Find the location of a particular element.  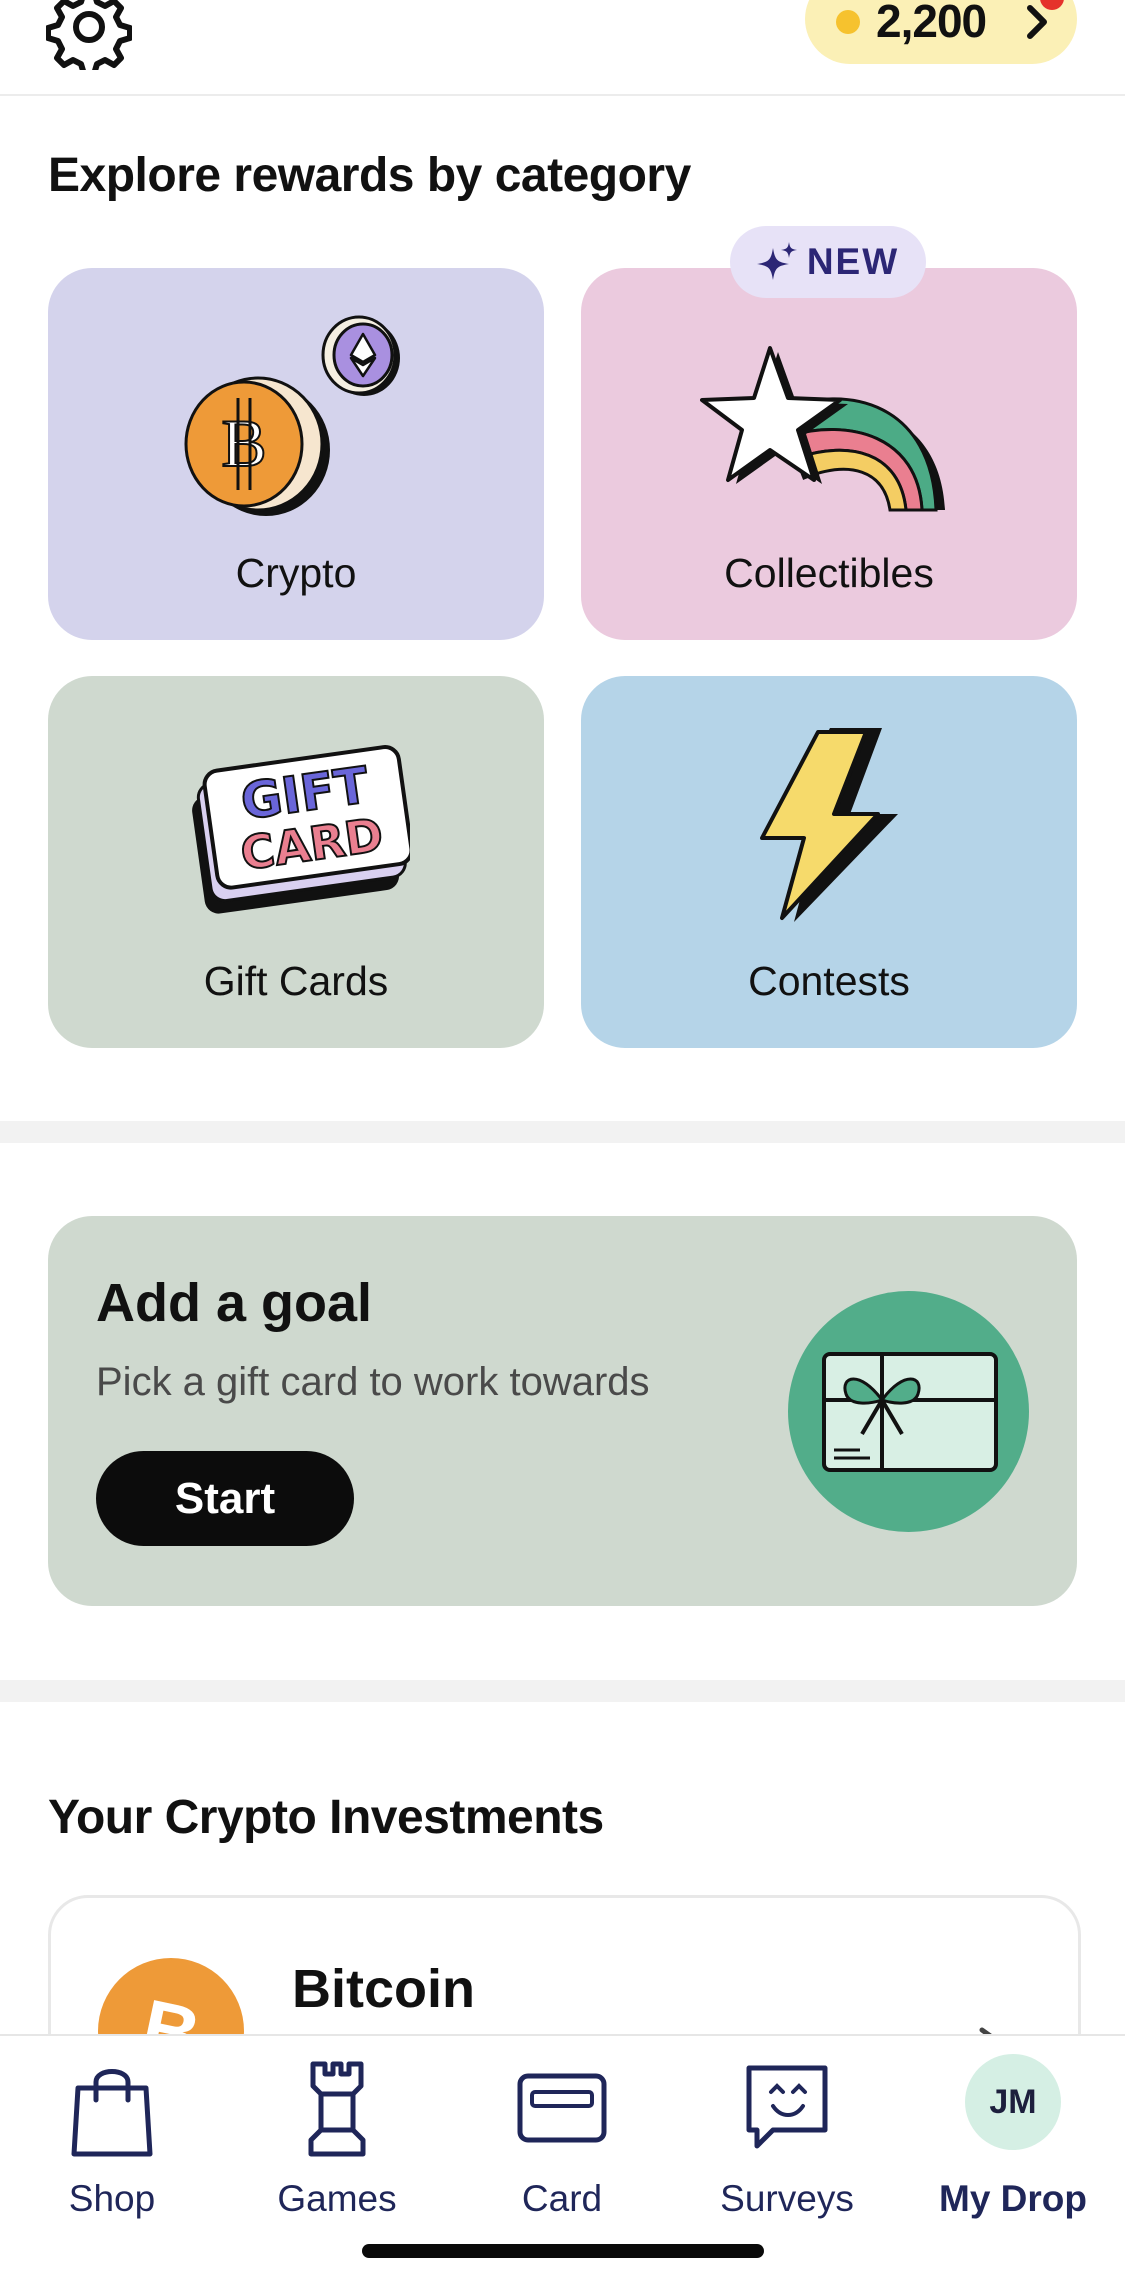

shooting-star-icon is located at coordinates (822, 429).